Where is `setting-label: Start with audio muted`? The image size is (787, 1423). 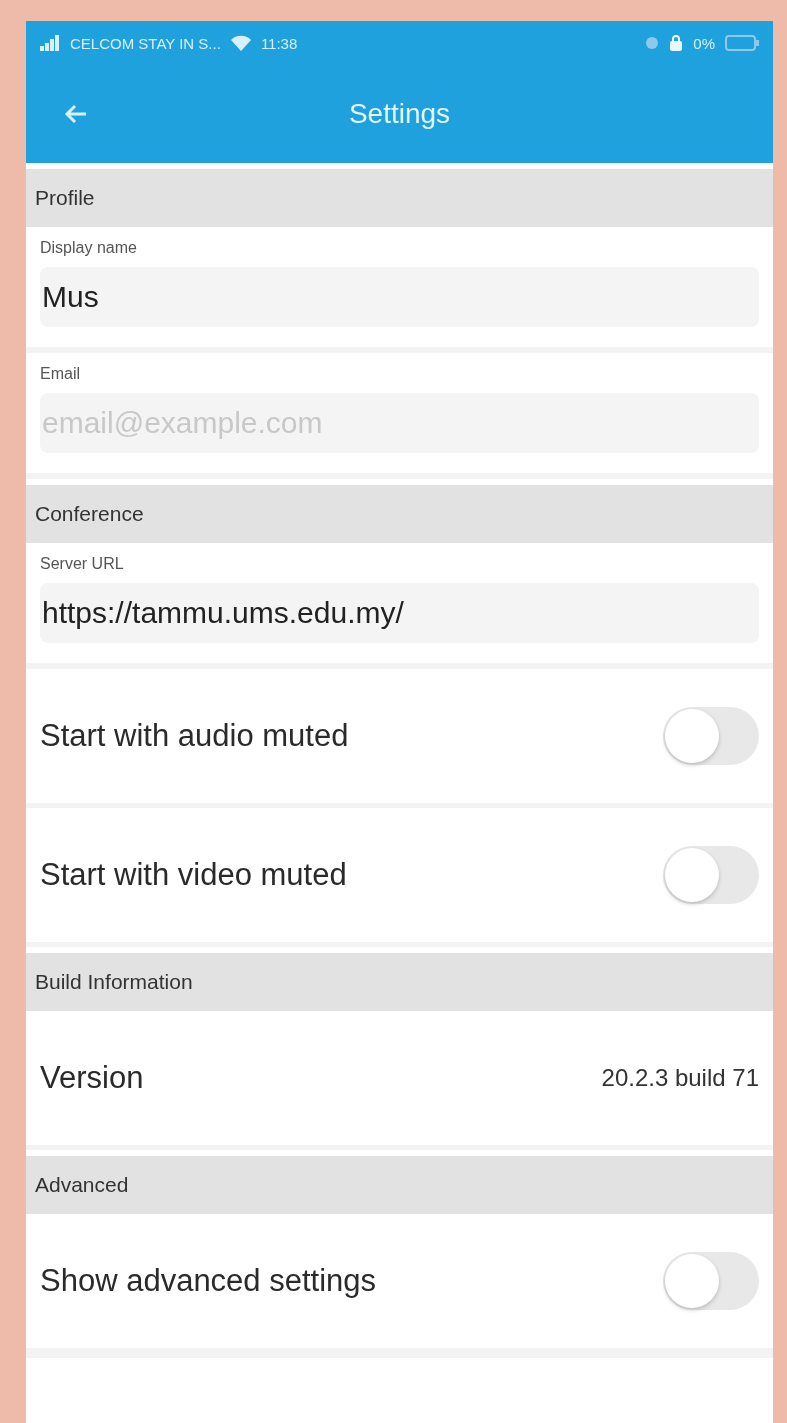
setting-label: Start with audio muted is located at coordinates (195, 736).